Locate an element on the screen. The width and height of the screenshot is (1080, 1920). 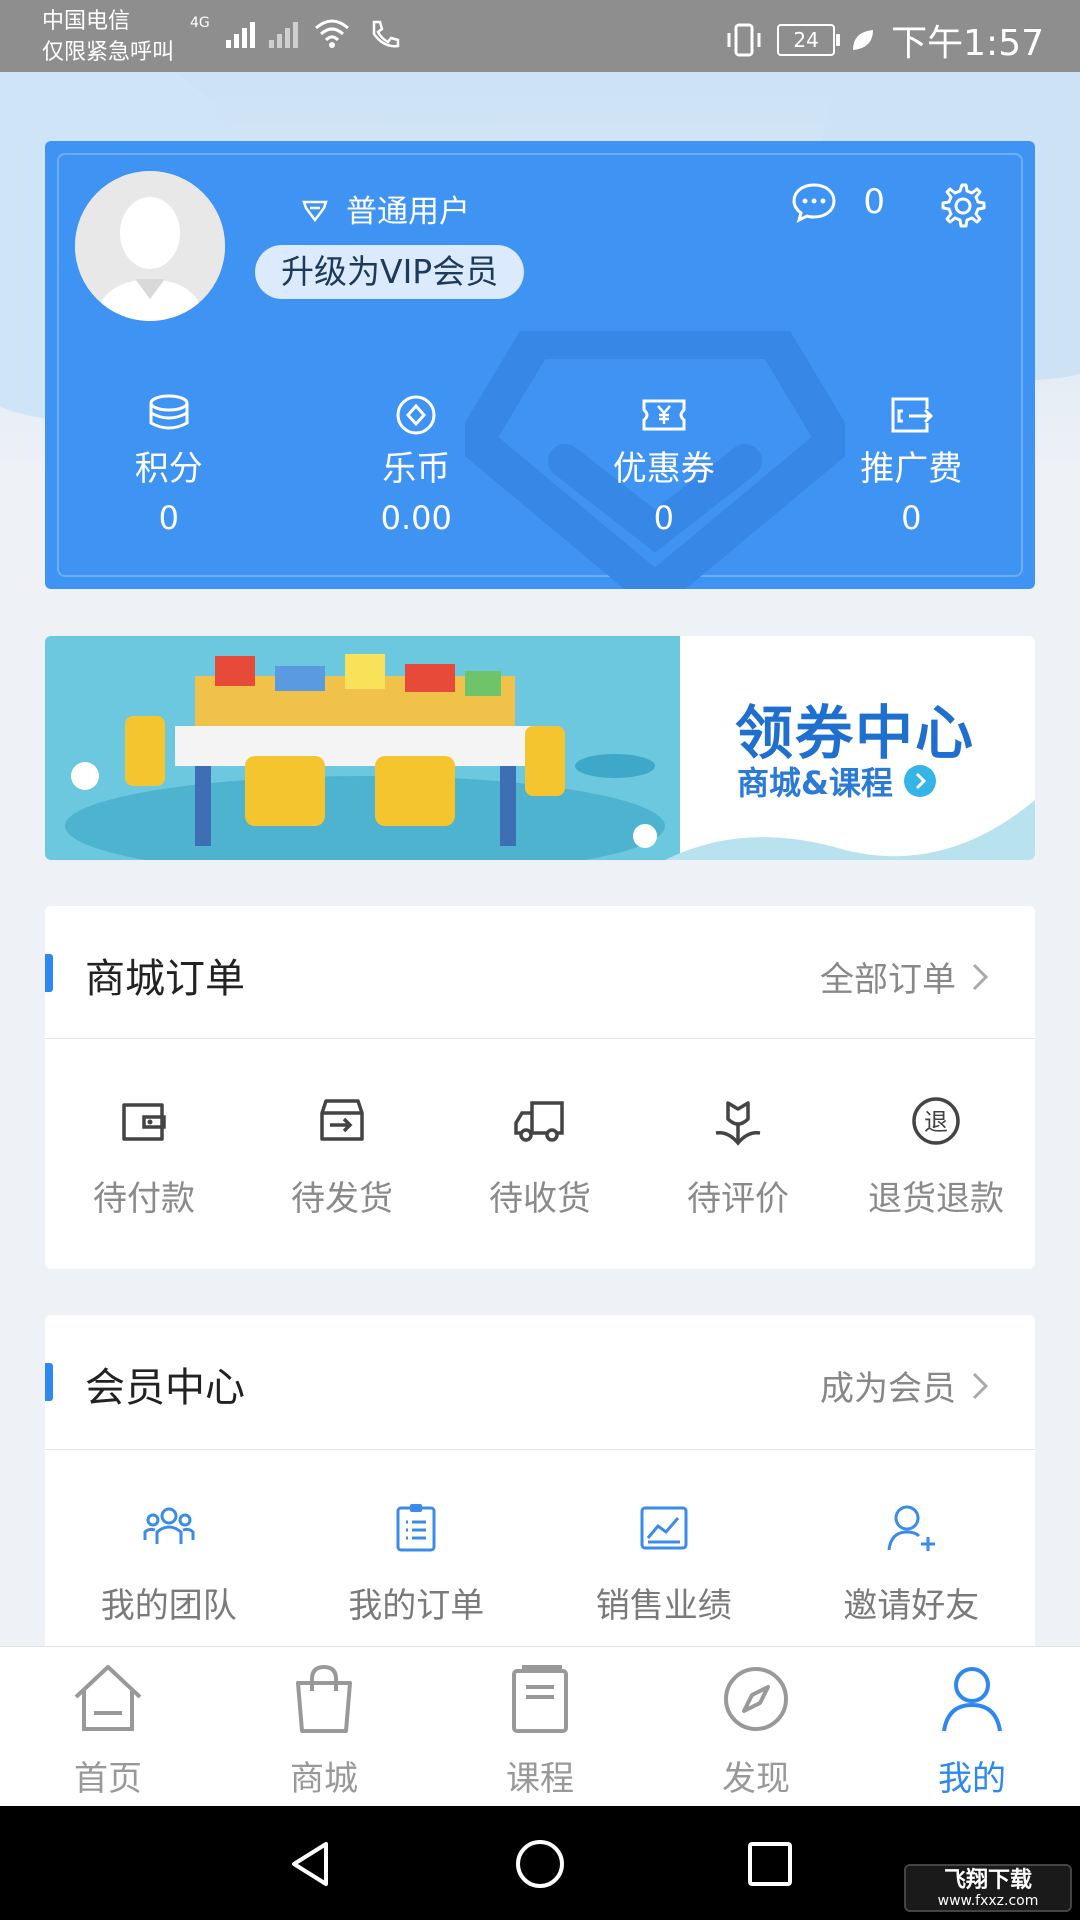
watermark-text: 飞翔下载 is located at coordinates (987, 1880).